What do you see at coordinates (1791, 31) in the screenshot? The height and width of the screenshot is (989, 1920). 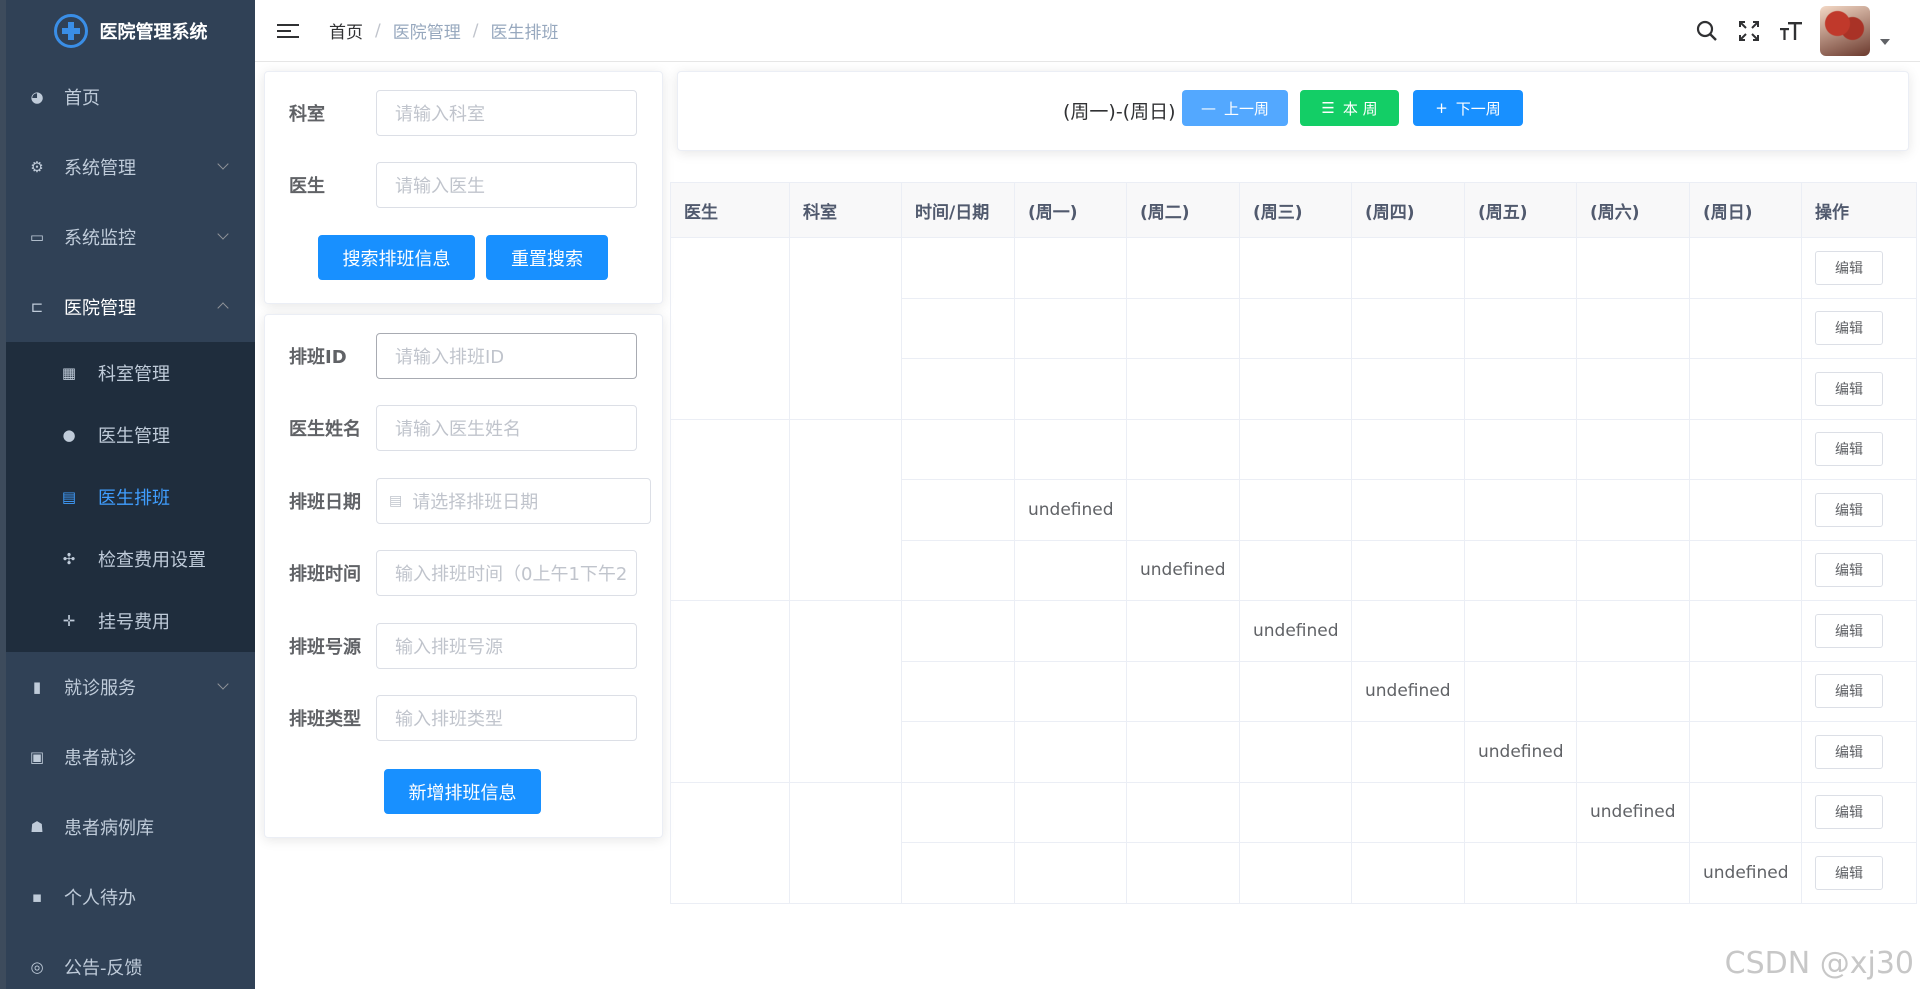 I see `font-size-icon` at bounding box center [1791, 31].